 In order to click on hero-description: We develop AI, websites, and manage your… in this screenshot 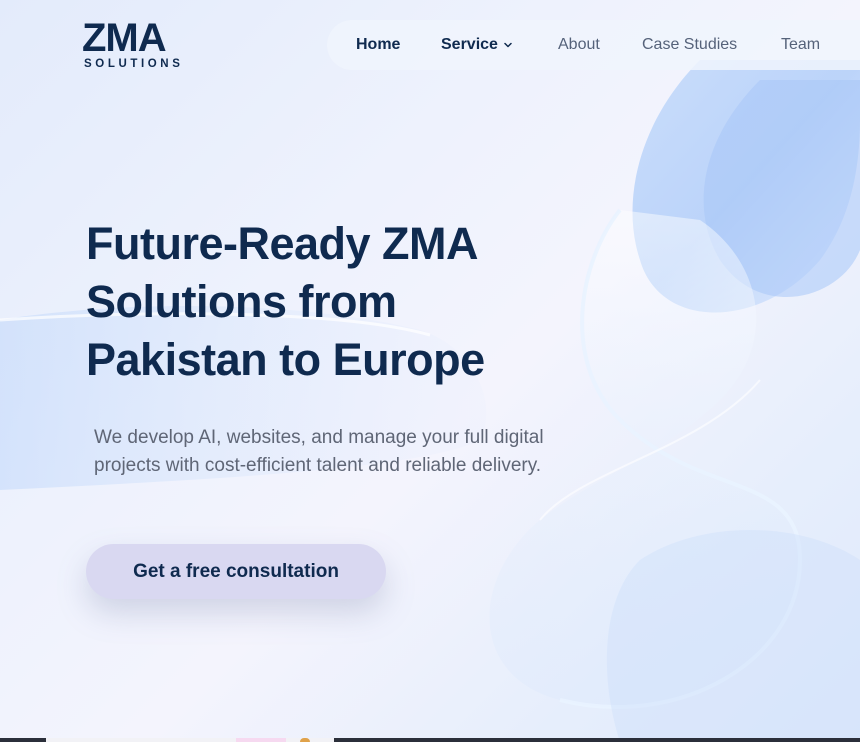, I will do `click(319, 451)`.